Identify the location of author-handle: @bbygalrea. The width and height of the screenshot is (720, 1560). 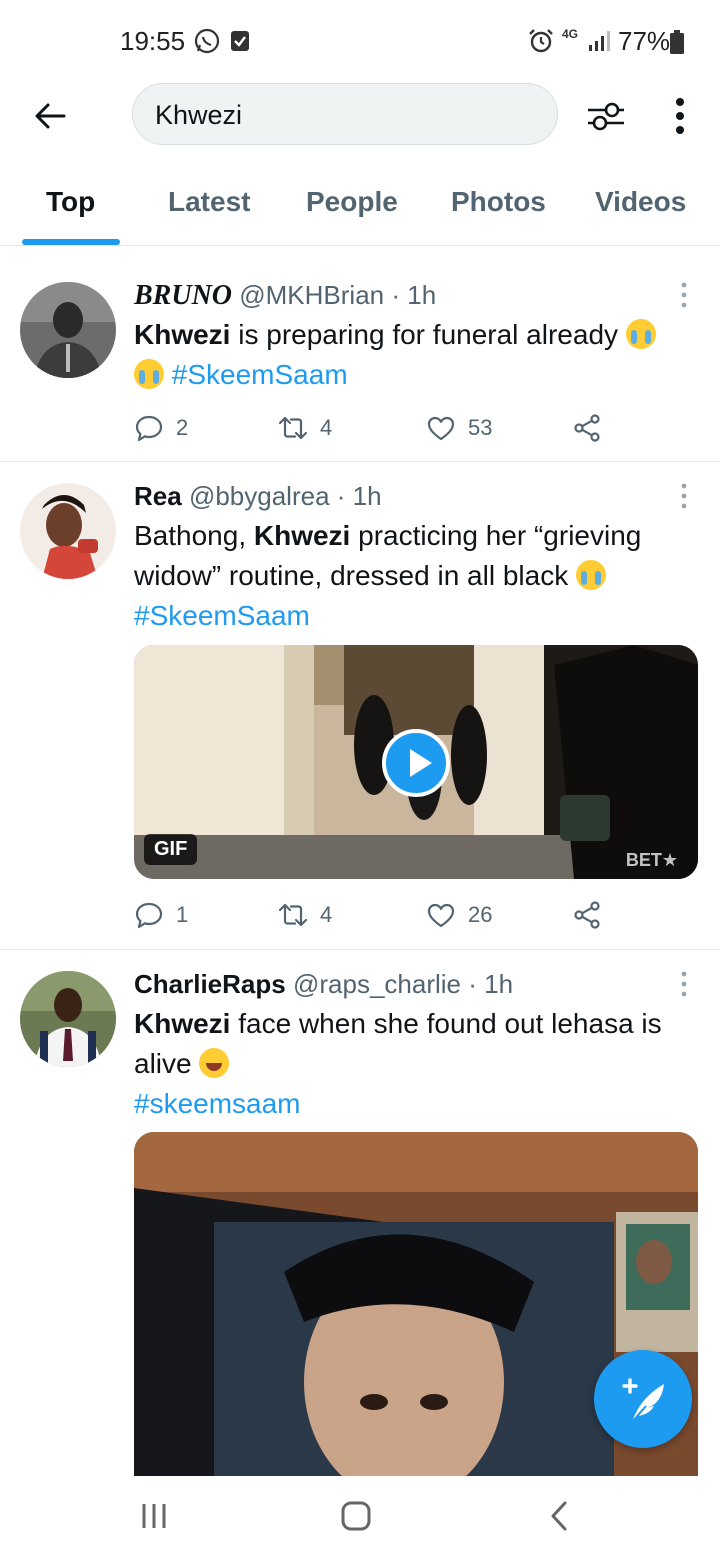
(259, 496).